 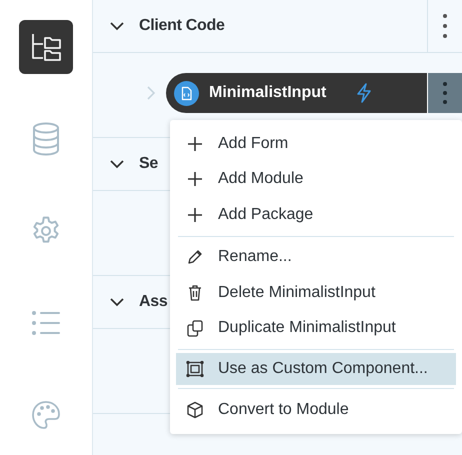 I want to click on trash-icon, so click(x=195, y=293).